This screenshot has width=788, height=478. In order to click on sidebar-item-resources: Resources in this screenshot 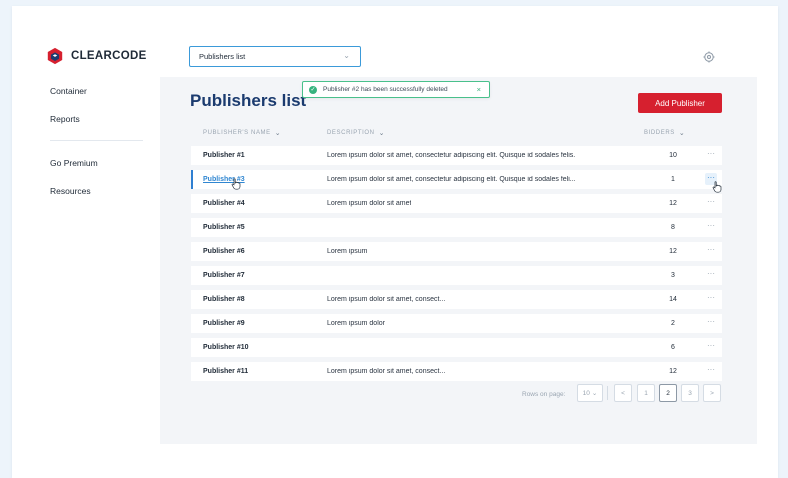, I will do `click(70, 191)`.